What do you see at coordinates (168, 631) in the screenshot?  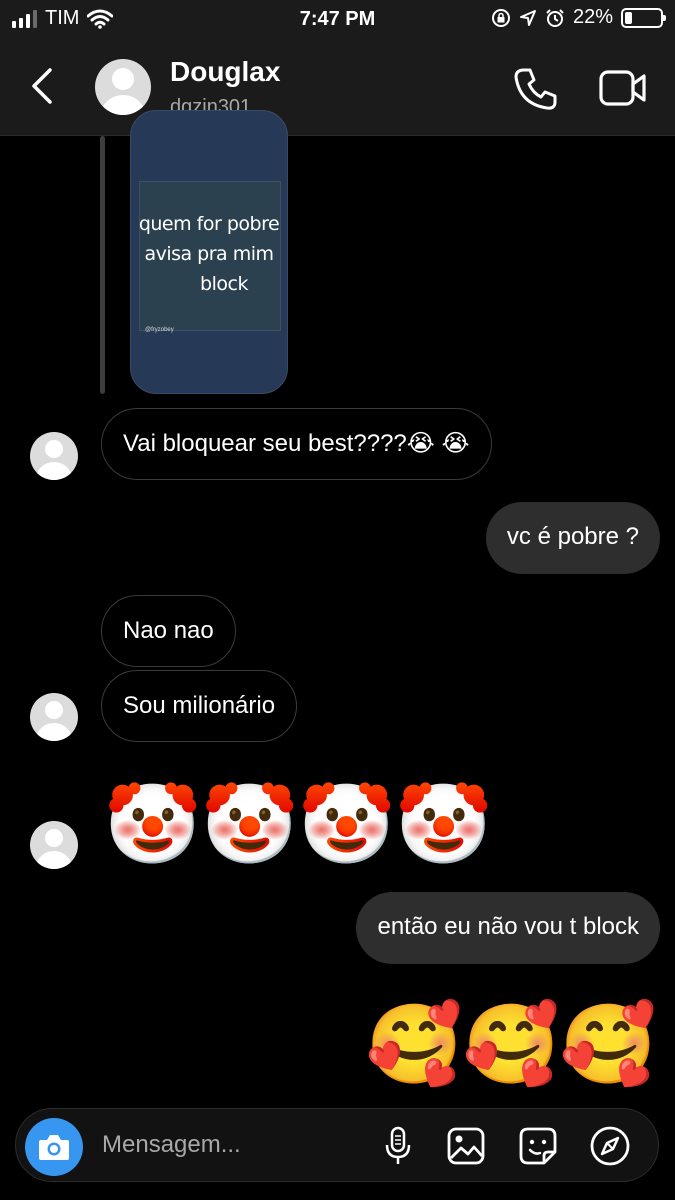 I see `incoming-message: Nao nao` at bounding box center [168, 631].